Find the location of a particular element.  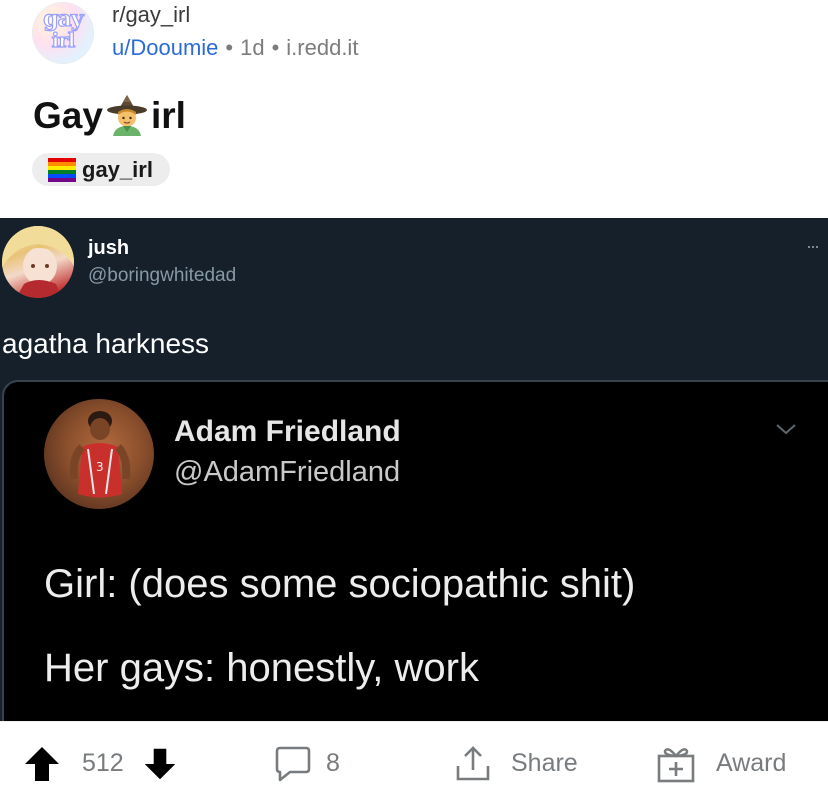

tweet-author-handle: @boringwhitedad is located at coordinates (162, 275).